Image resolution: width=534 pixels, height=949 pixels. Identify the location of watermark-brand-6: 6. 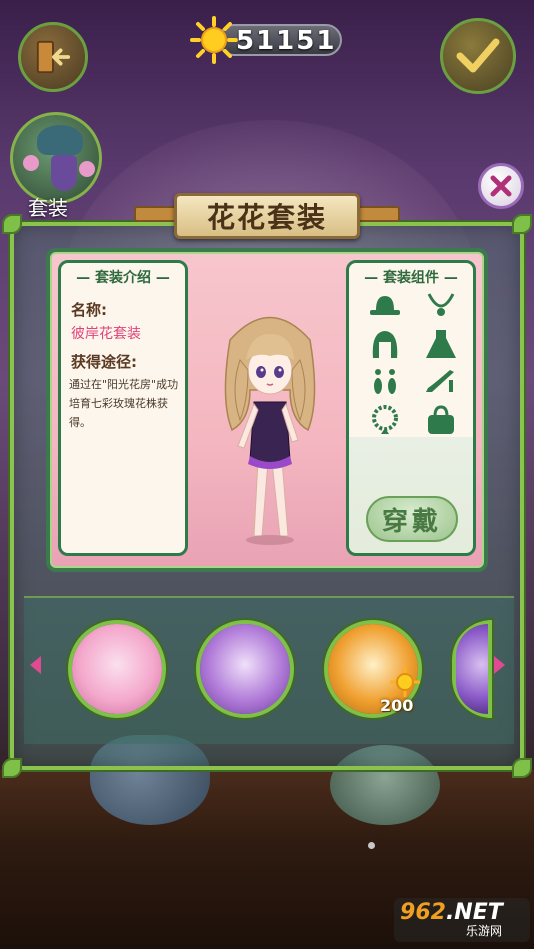
(423, 912).